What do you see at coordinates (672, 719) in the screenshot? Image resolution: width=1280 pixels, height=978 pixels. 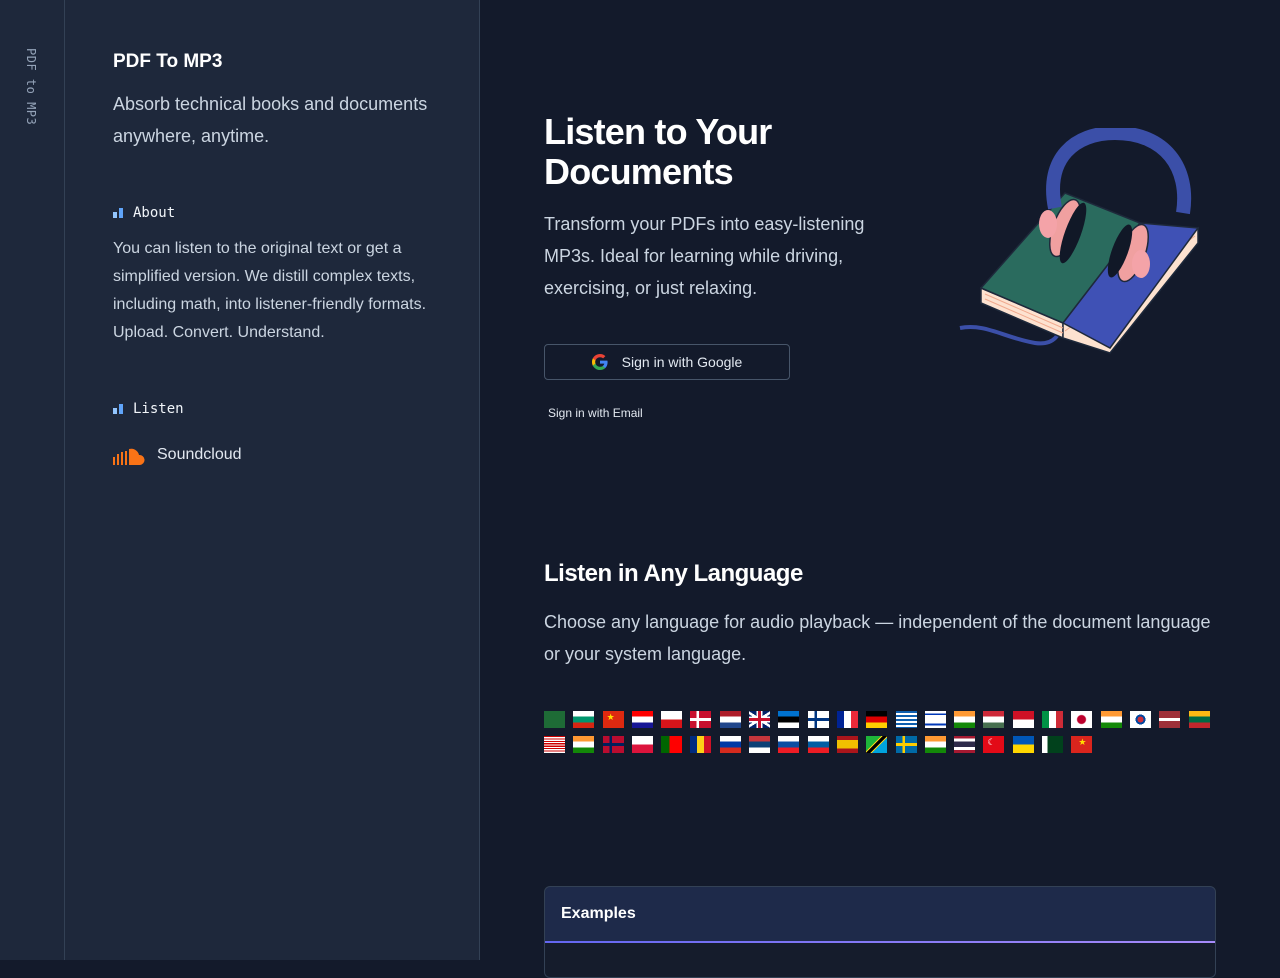 I see `flag-cz-icon` at bounding box center [672, 719].